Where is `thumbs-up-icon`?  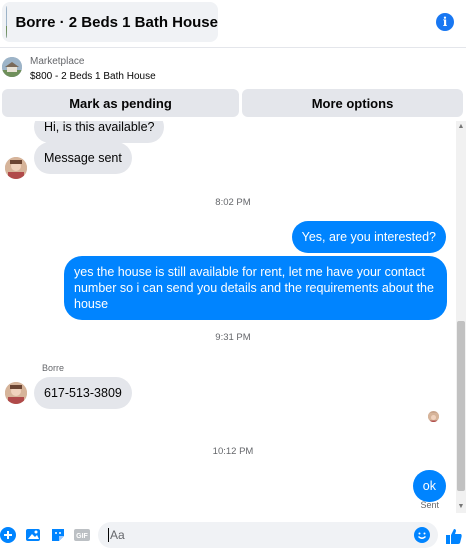 thumbs-up-icon is located at coordinates (453, 535).